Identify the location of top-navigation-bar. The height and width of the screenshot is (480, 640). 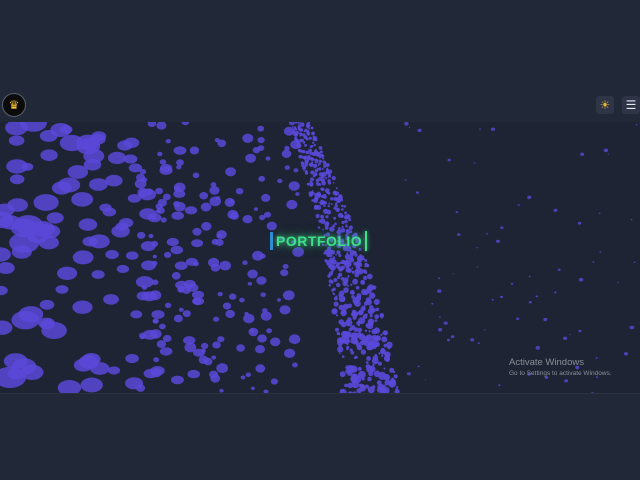
(320, 107).